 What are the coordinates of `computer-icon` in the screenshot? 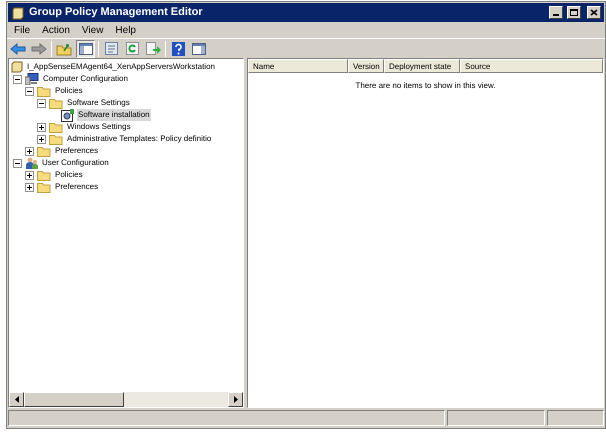 It's located at (32, 79).